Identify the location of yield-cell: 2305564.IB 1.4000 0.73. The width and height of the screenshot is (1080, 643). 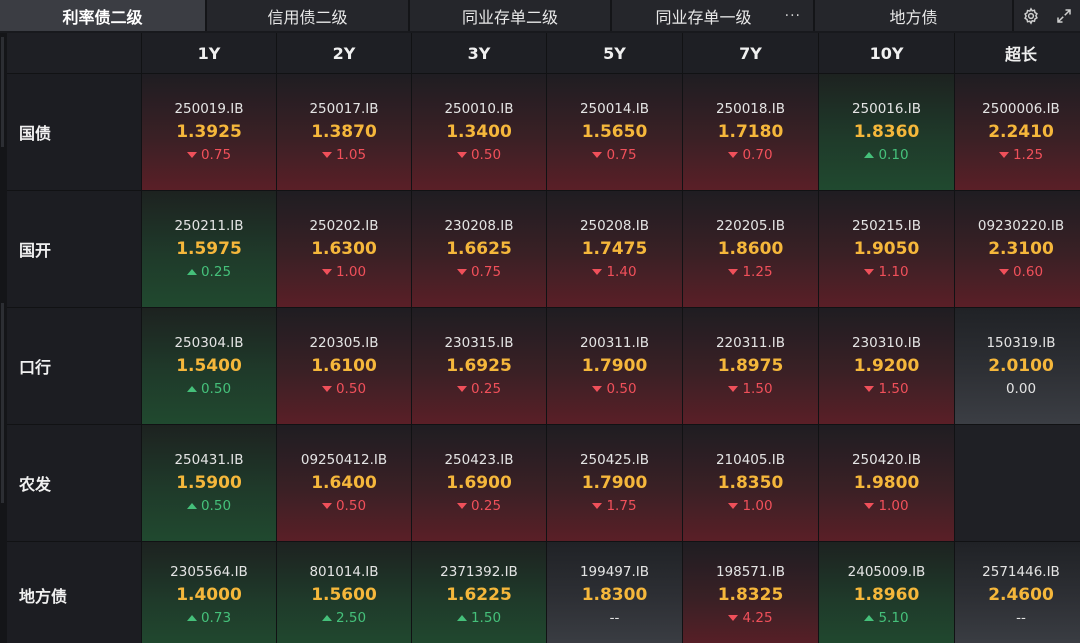
(209, 592).